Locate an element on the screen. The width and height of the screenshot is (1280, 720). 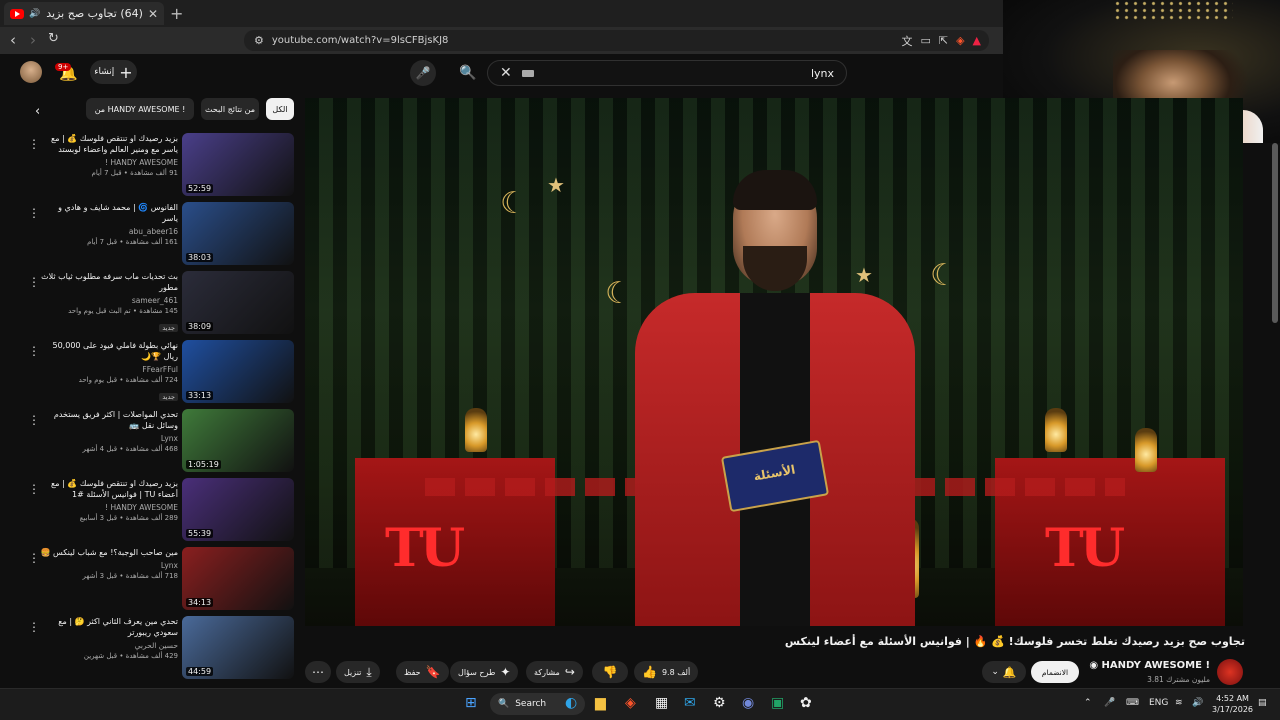
video-thumbnail: 33:13 is located at coordinates (238, 371).